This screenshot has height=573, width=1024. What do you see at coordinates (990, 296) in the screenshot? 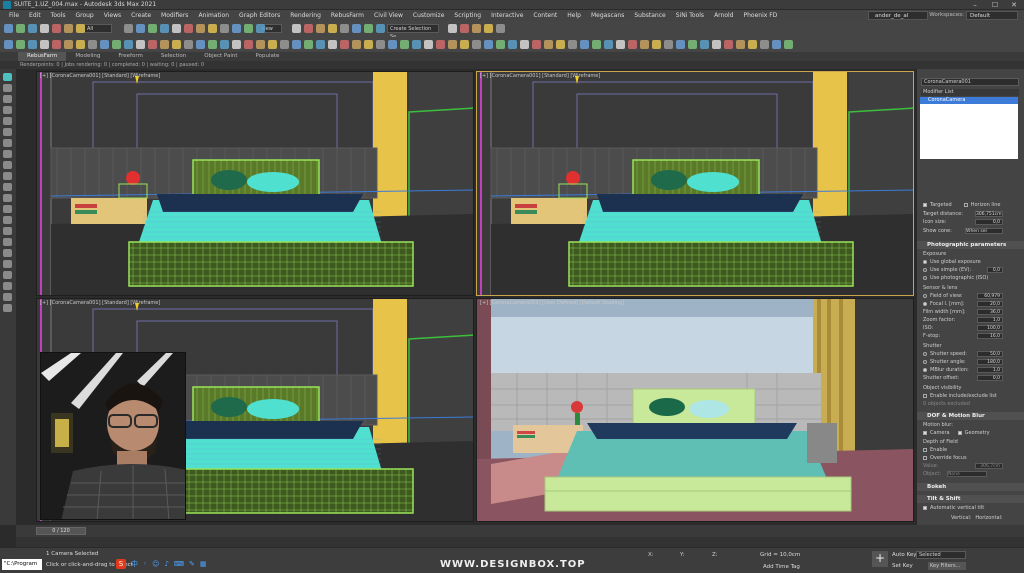
I see `fov-field: 60,979` at bounding box center [990, 296].